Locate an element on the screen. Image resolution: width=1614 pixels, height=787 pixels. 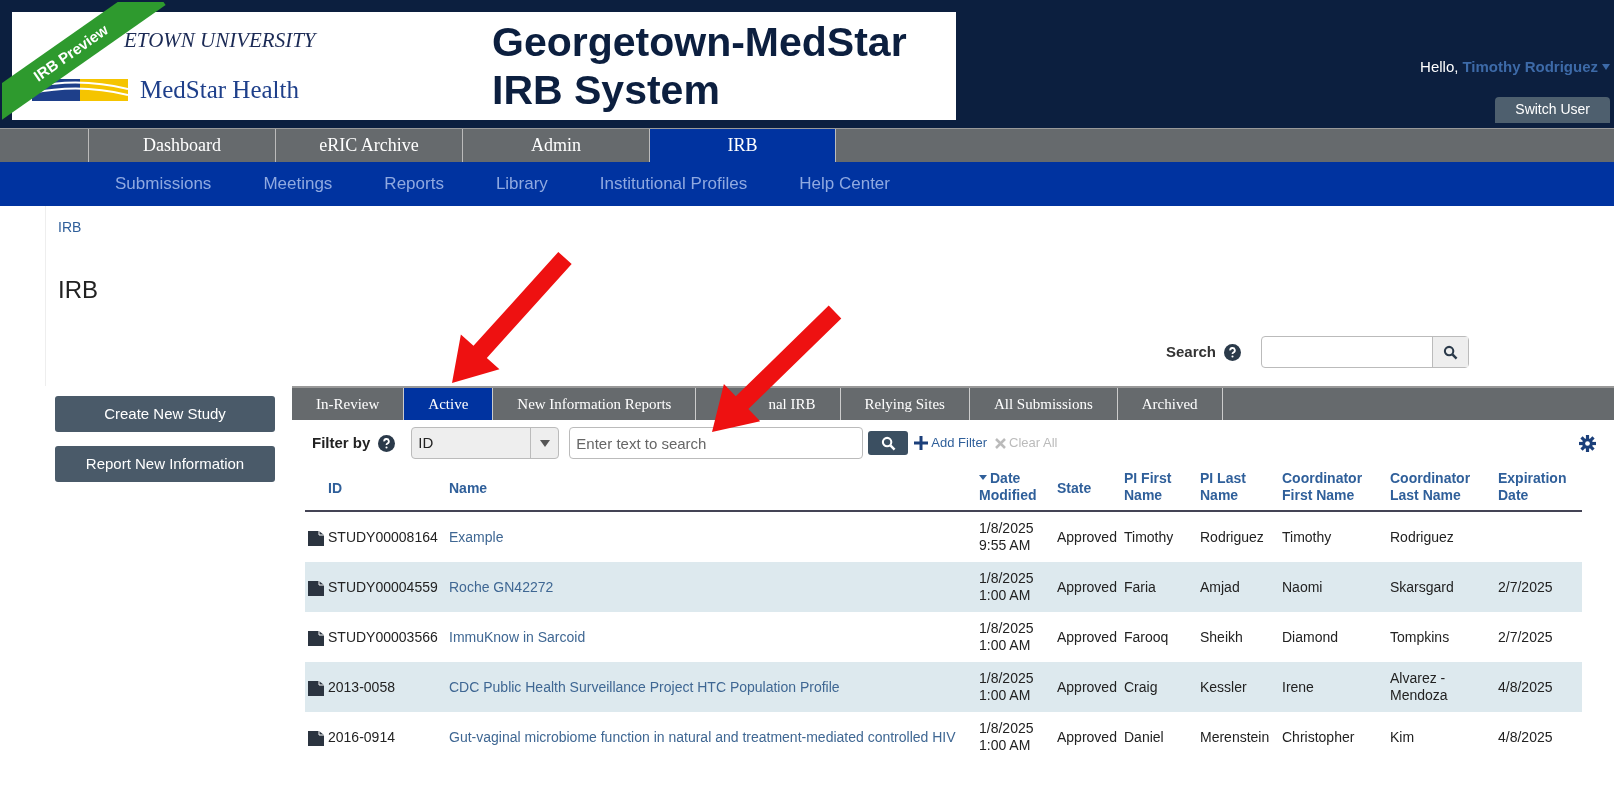
search-field is located at coordinates (1365, 352).